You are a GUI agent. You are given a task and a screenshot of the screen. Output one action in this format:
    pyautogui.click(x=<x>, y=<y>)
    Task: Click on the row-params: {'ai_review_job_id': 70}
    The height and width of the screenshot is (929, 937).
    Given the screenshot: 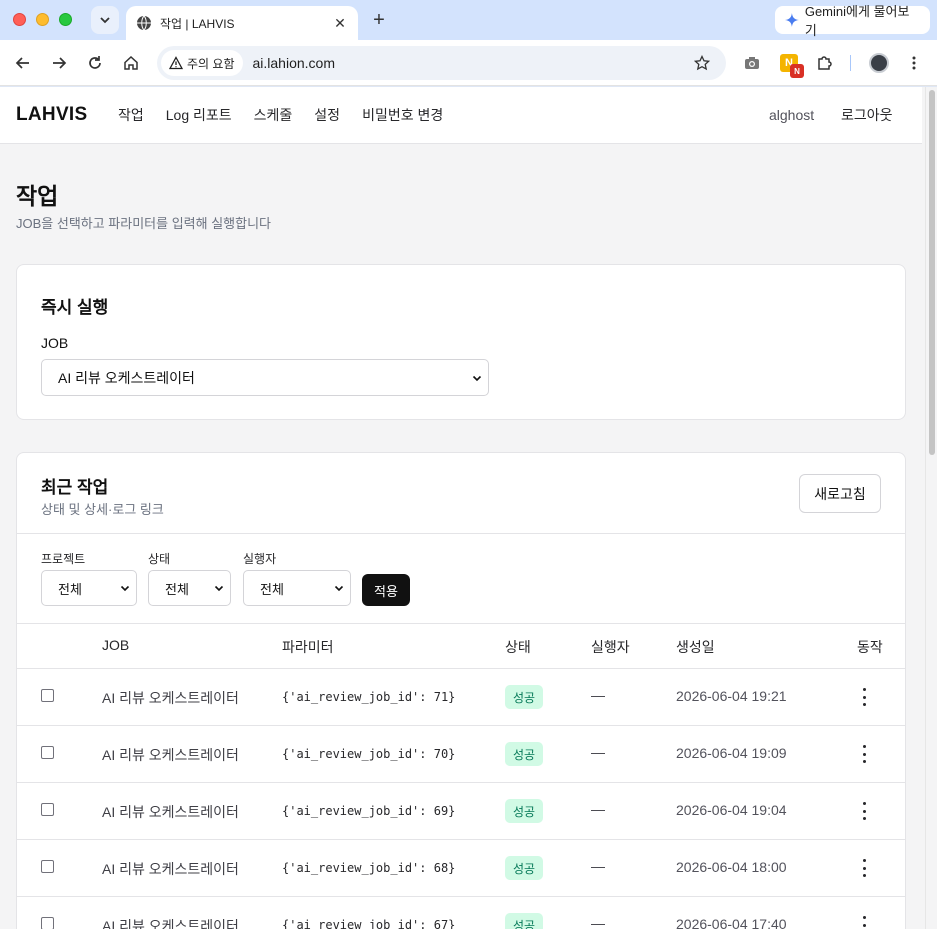 What is the action you would take?
    pyautogui.click(x=369, y=754)
    